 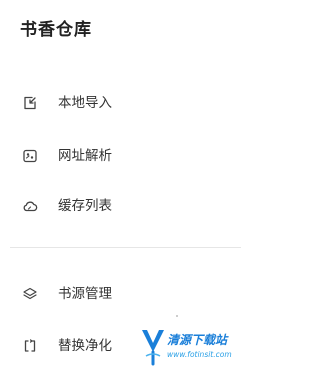 What do you see at coordinates (30, 103) in the screenshot?
I see `import-icon` at bounding box center [30, 103].